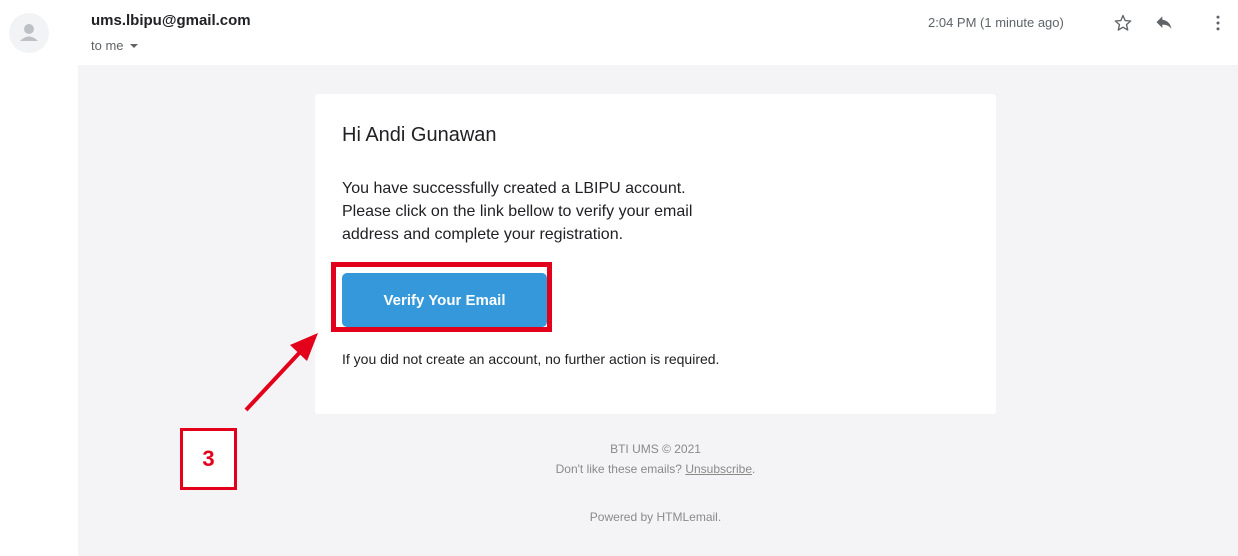 The image size is (1238, 556). I want to click on step-number-label: 3, so click(208, 459).